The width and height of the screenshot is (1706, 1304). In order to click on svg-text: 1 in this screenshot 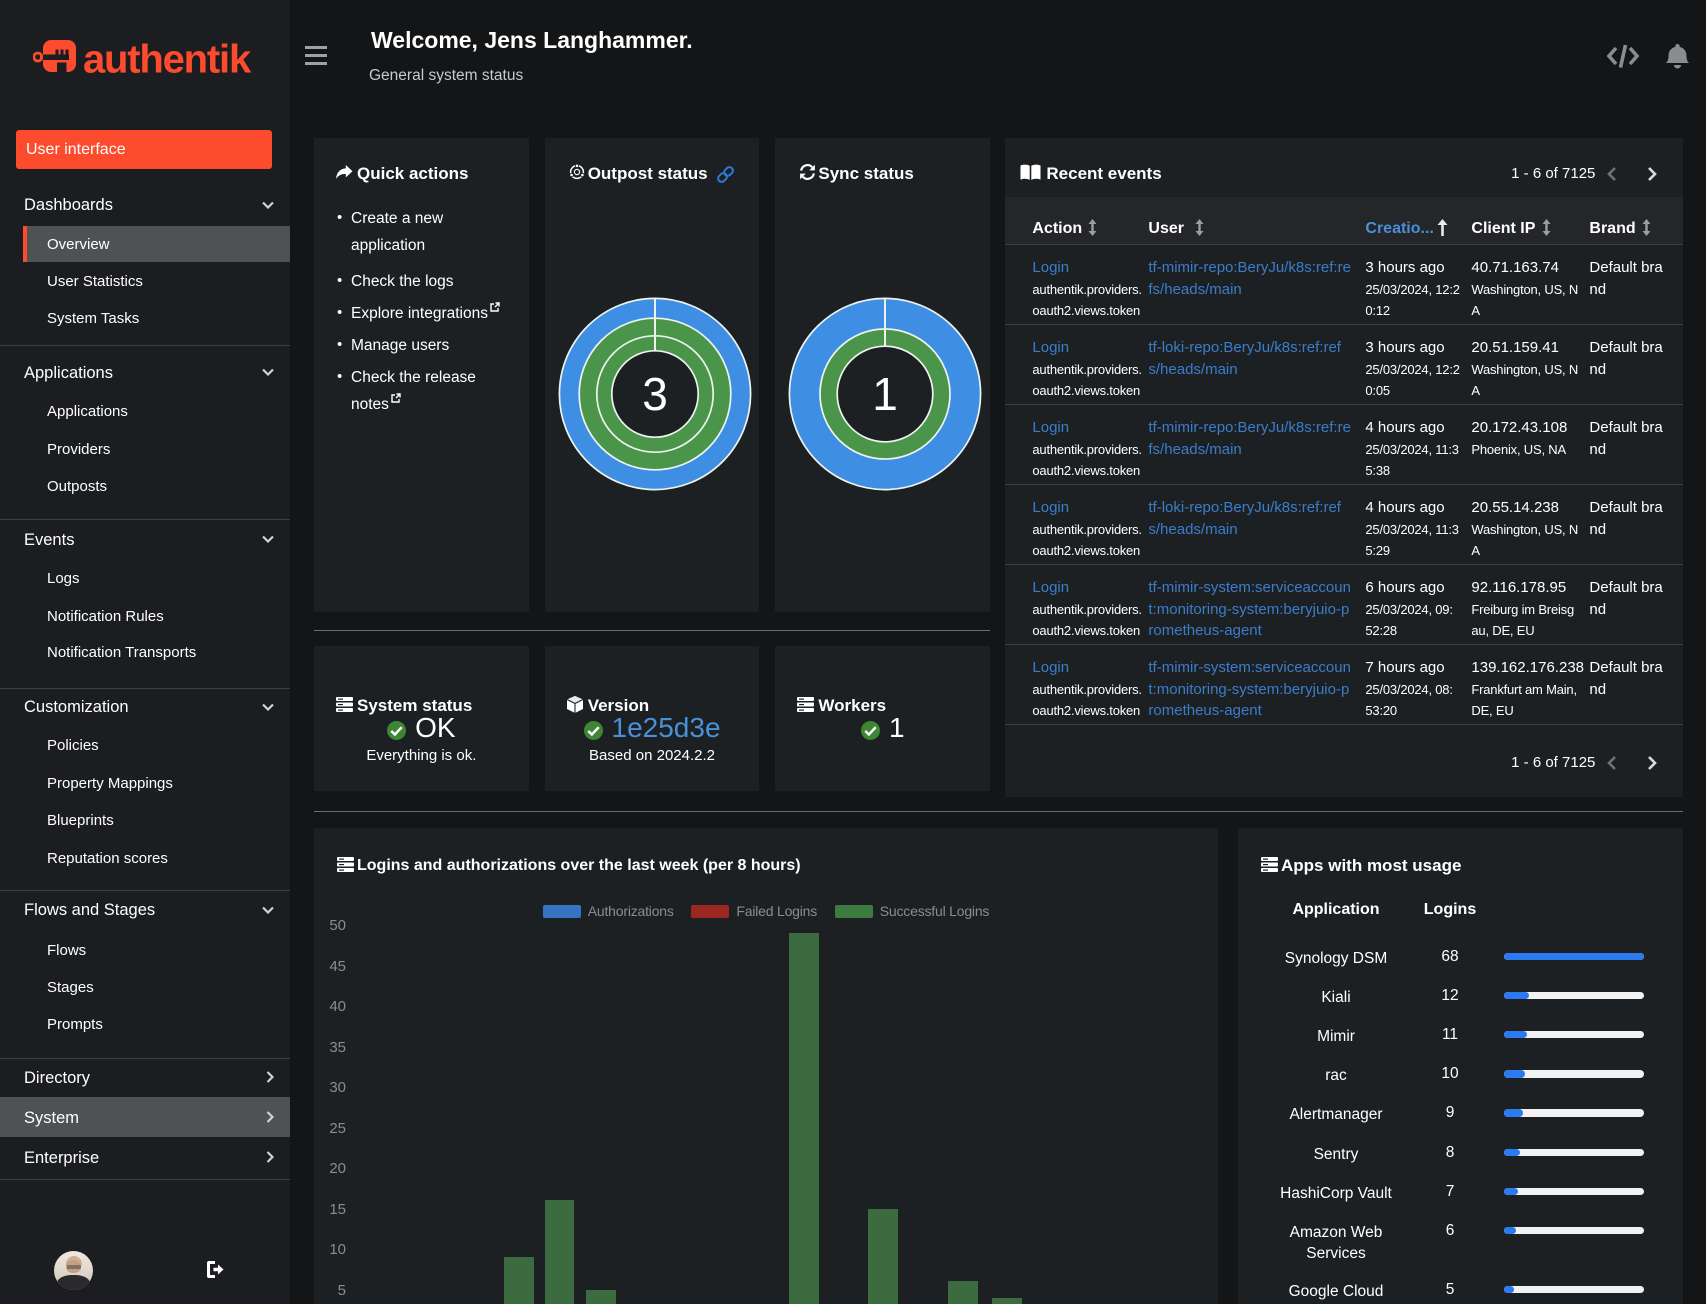, I will do `click(885, 394)`.